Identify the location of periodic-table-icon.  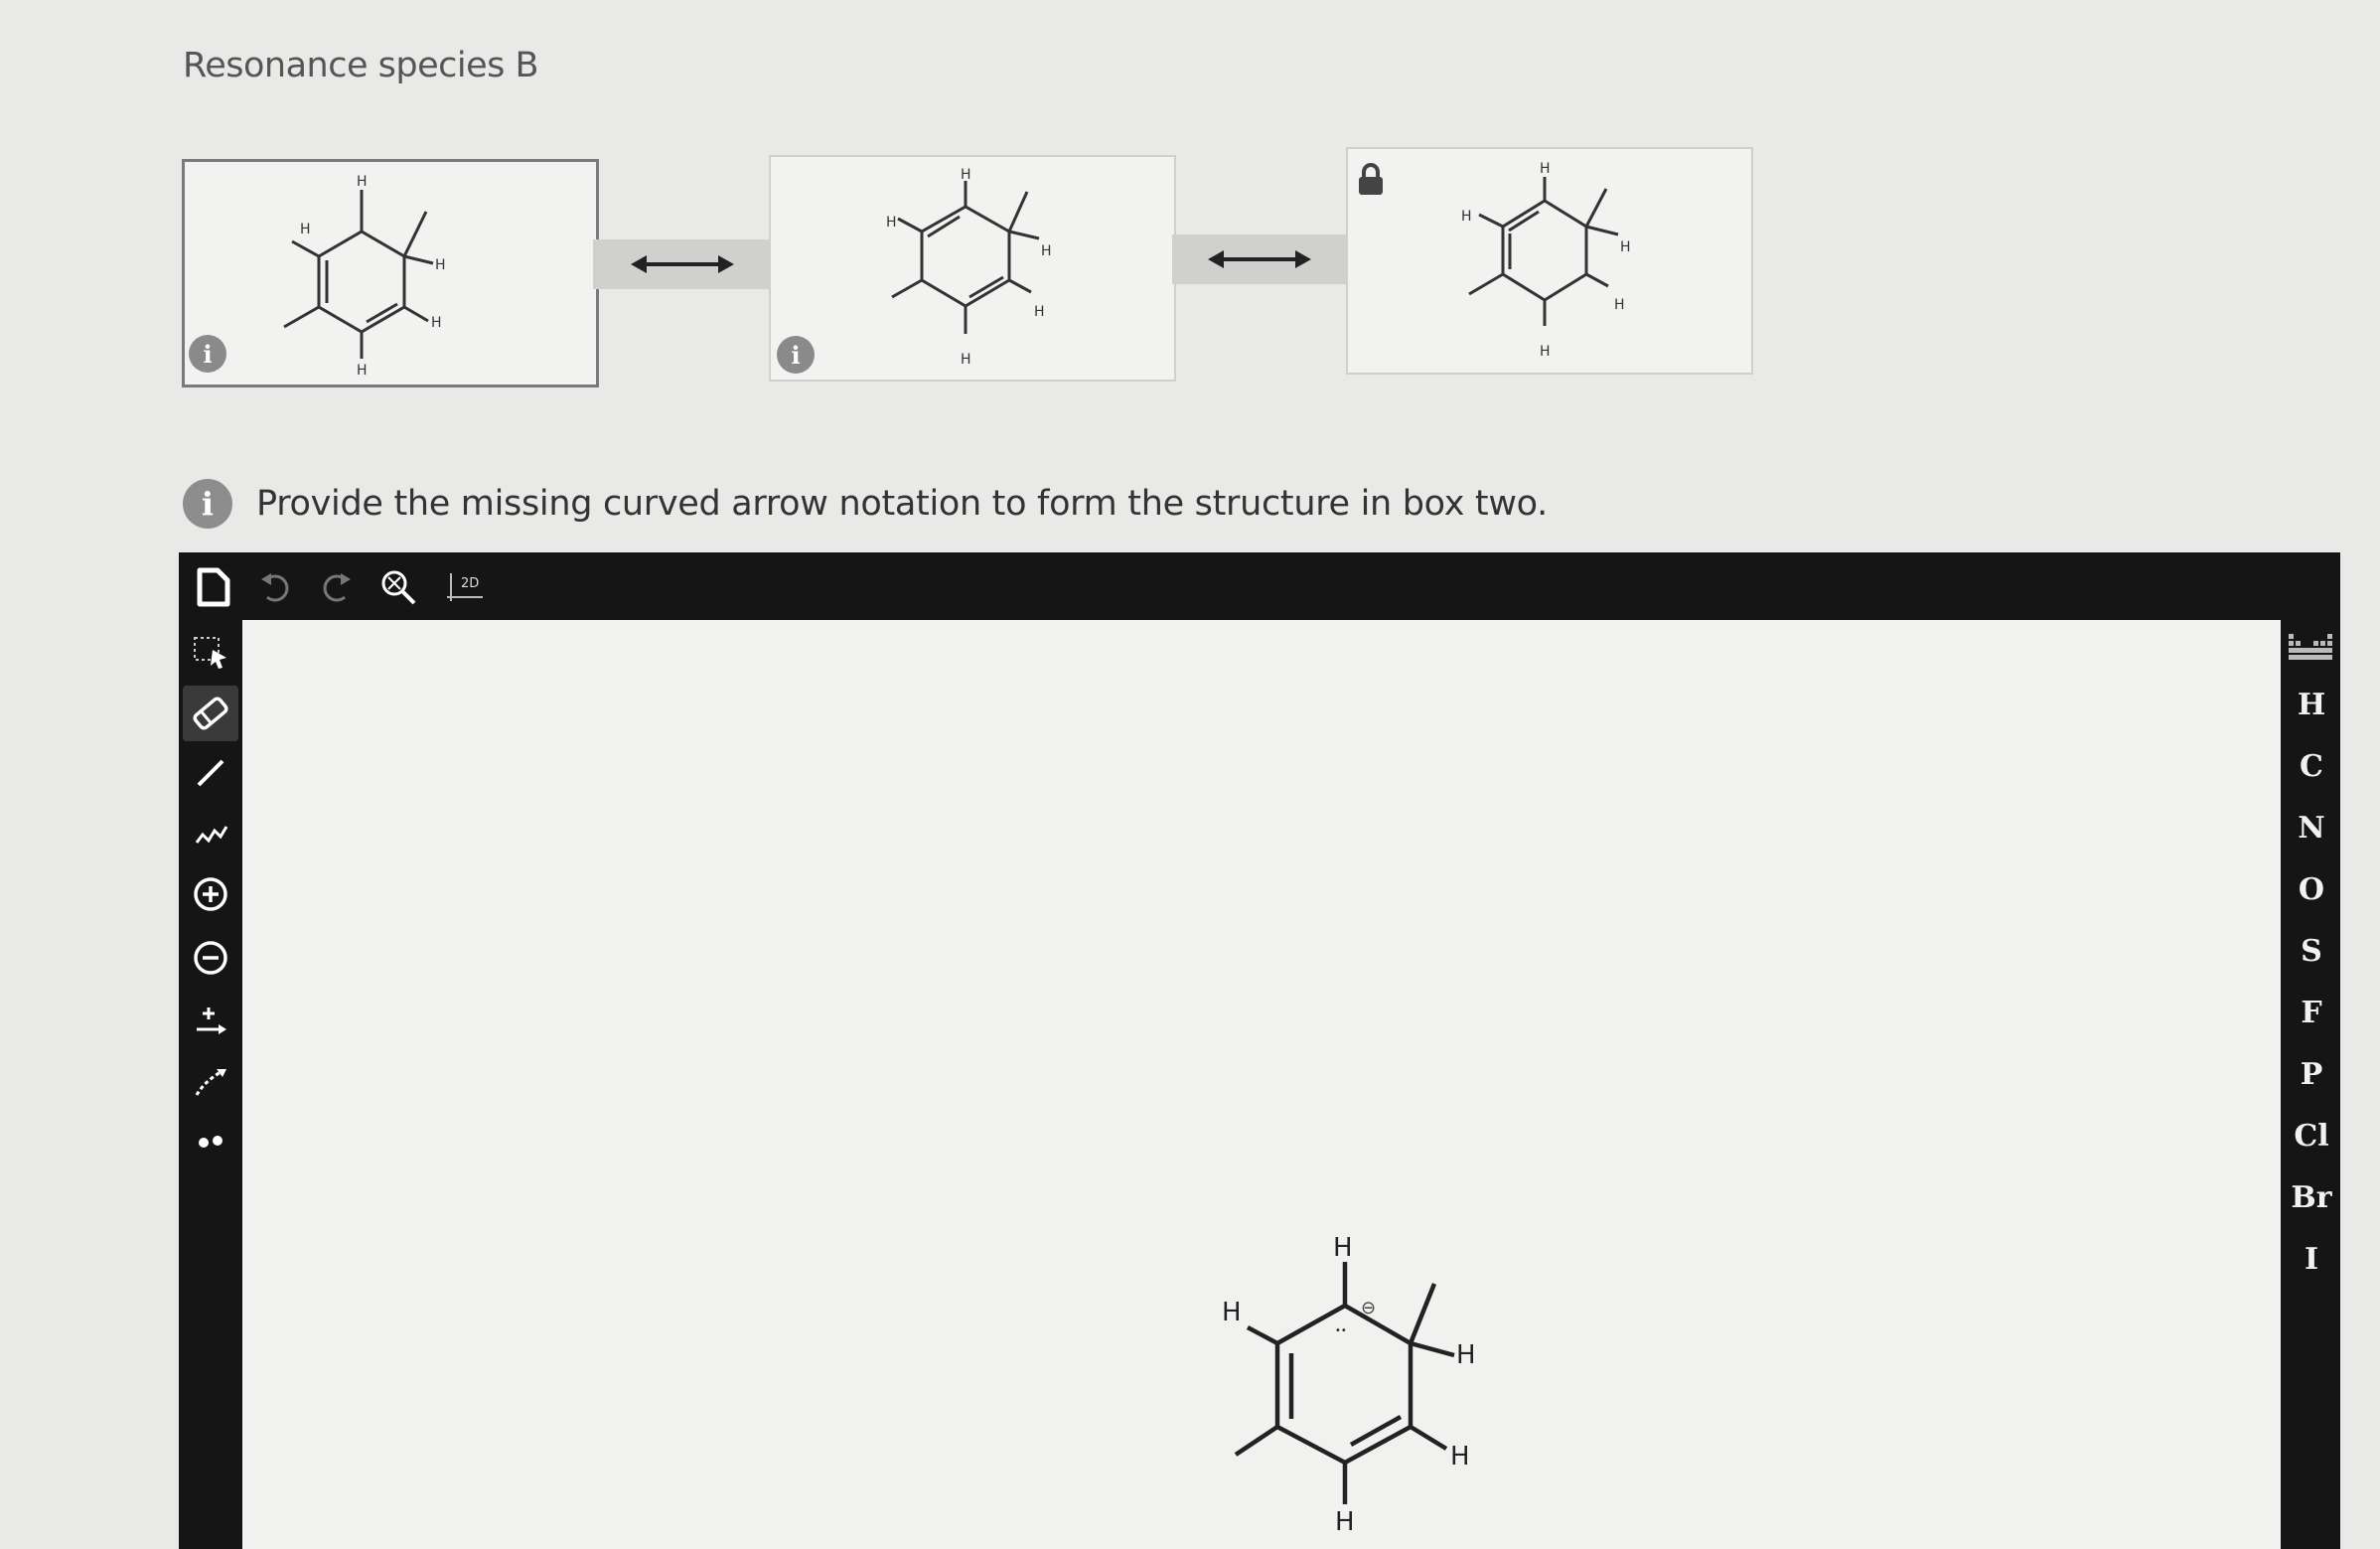
(2310, 649).